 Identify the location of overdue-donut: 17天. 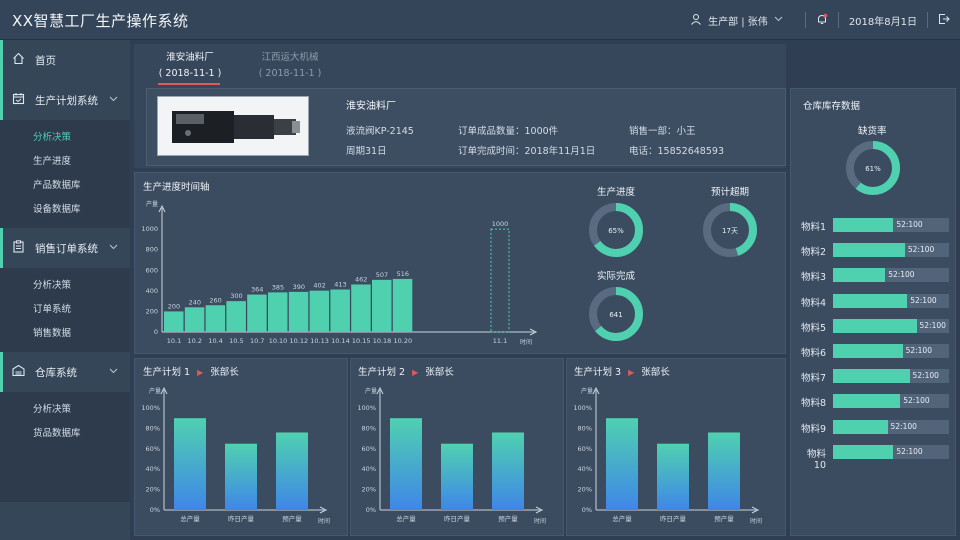
(730, 230).